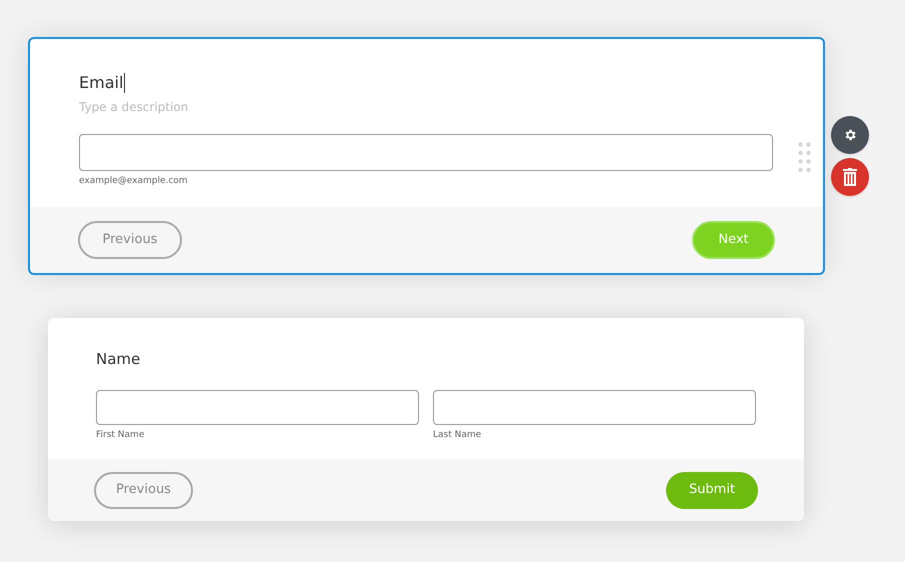 The height and width of the screenshot is (562, 905). Describe the element at coordinates (804, 157) in the screenshot. I see `drag-handle-icon` at that location.